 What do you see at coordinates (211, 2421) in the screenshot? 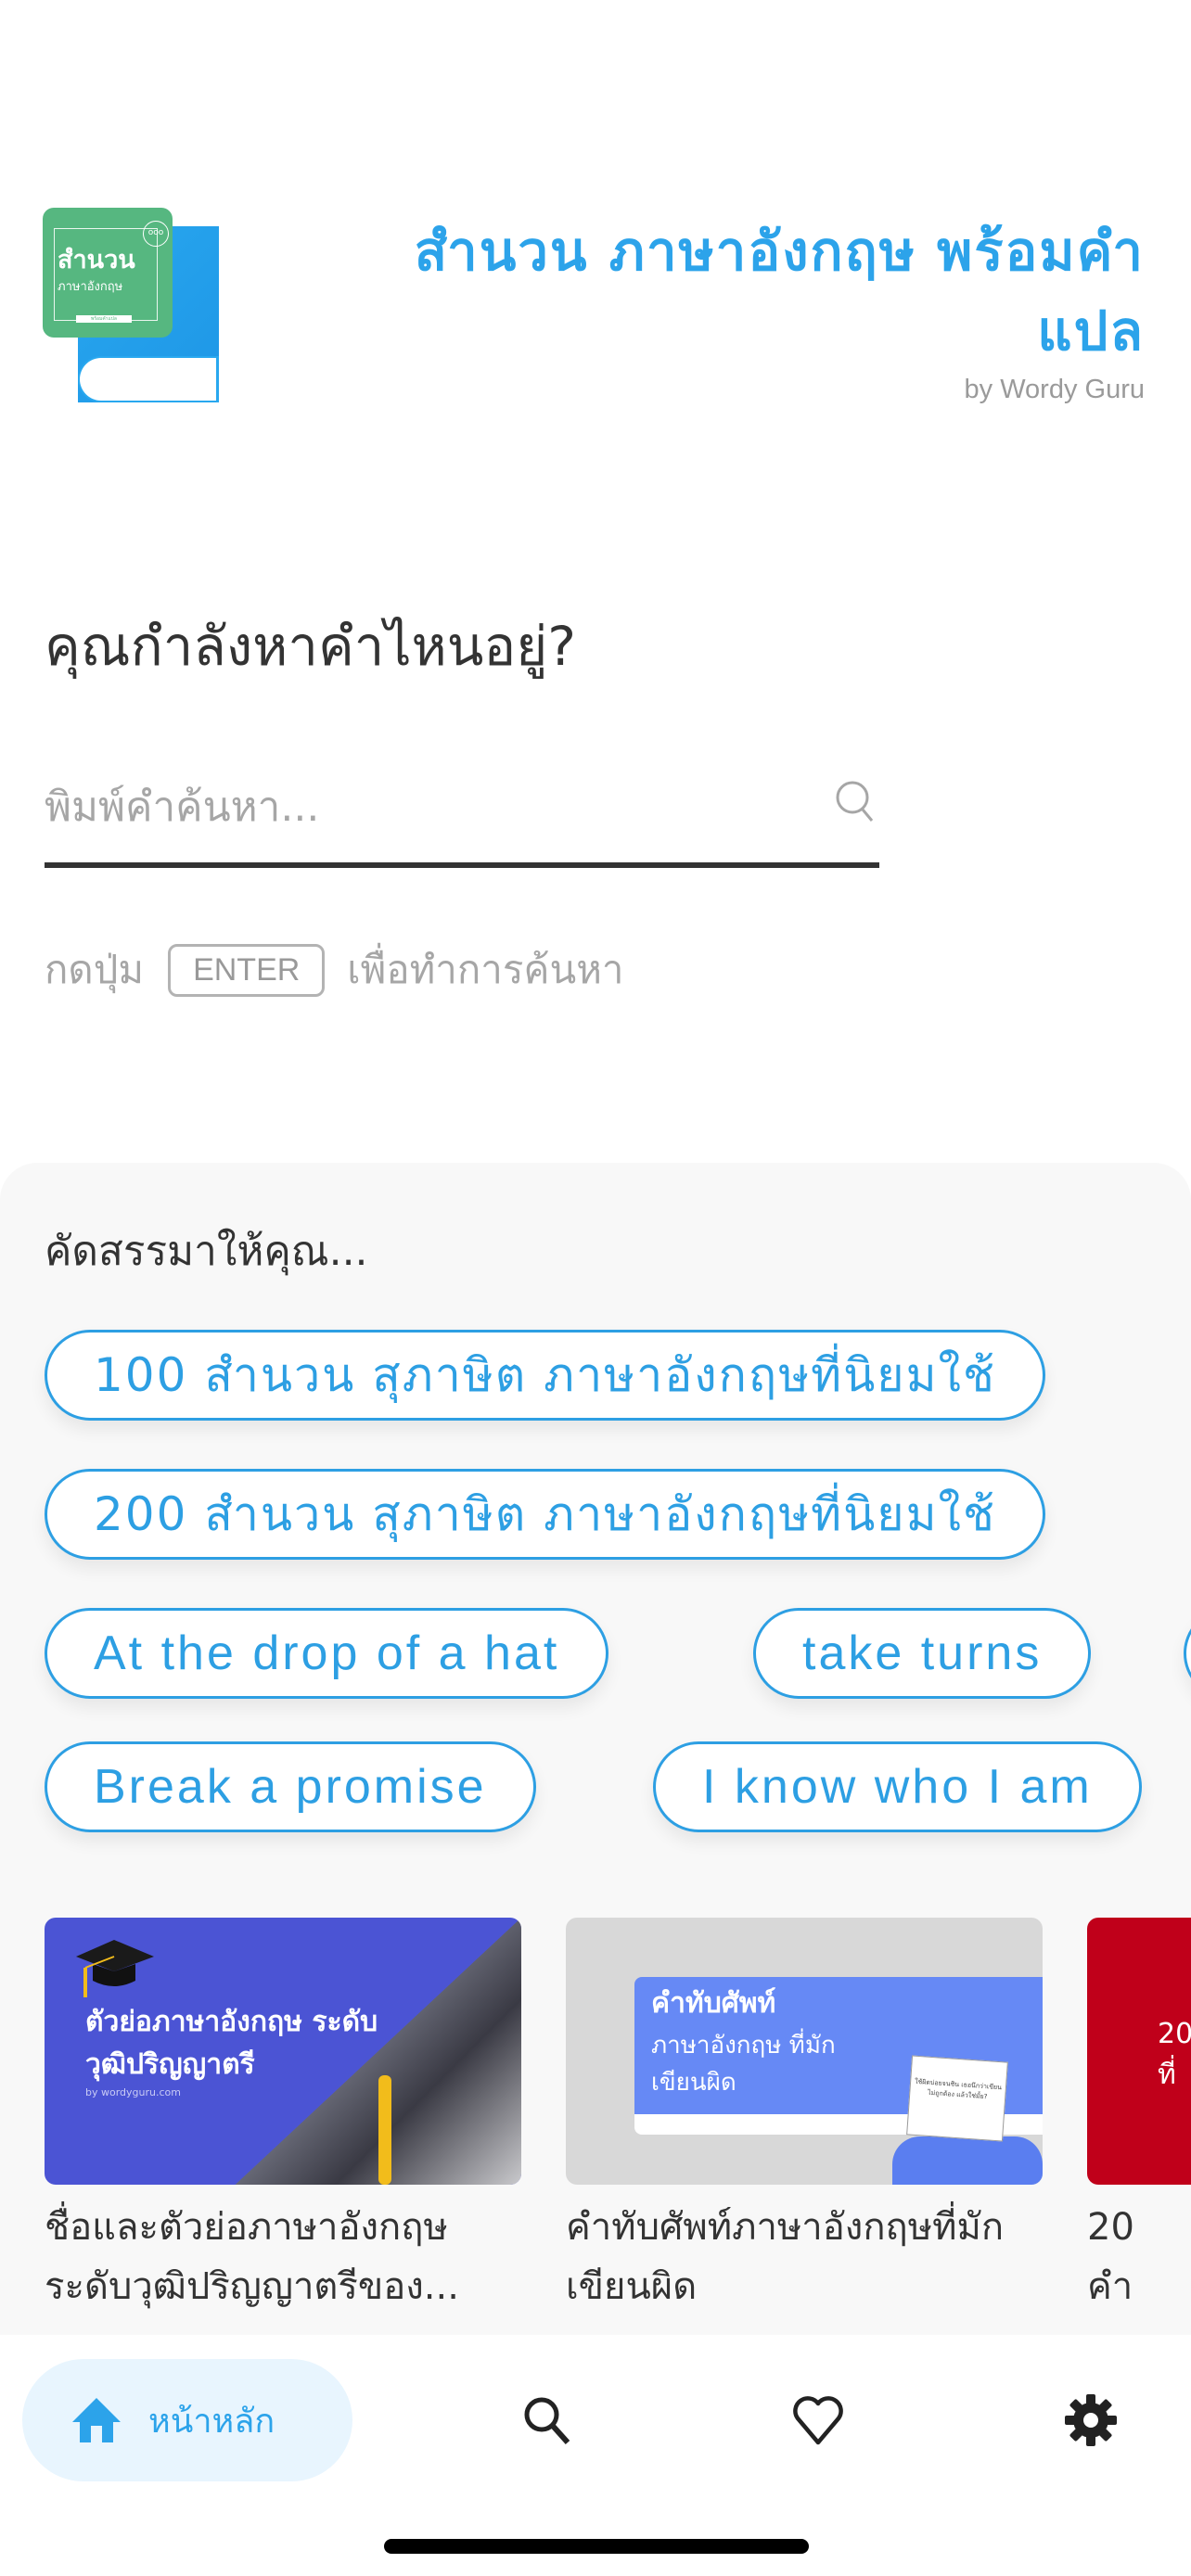
I see `nav-home-label: หน้าหลัก` at bounding box center [211, 2421].